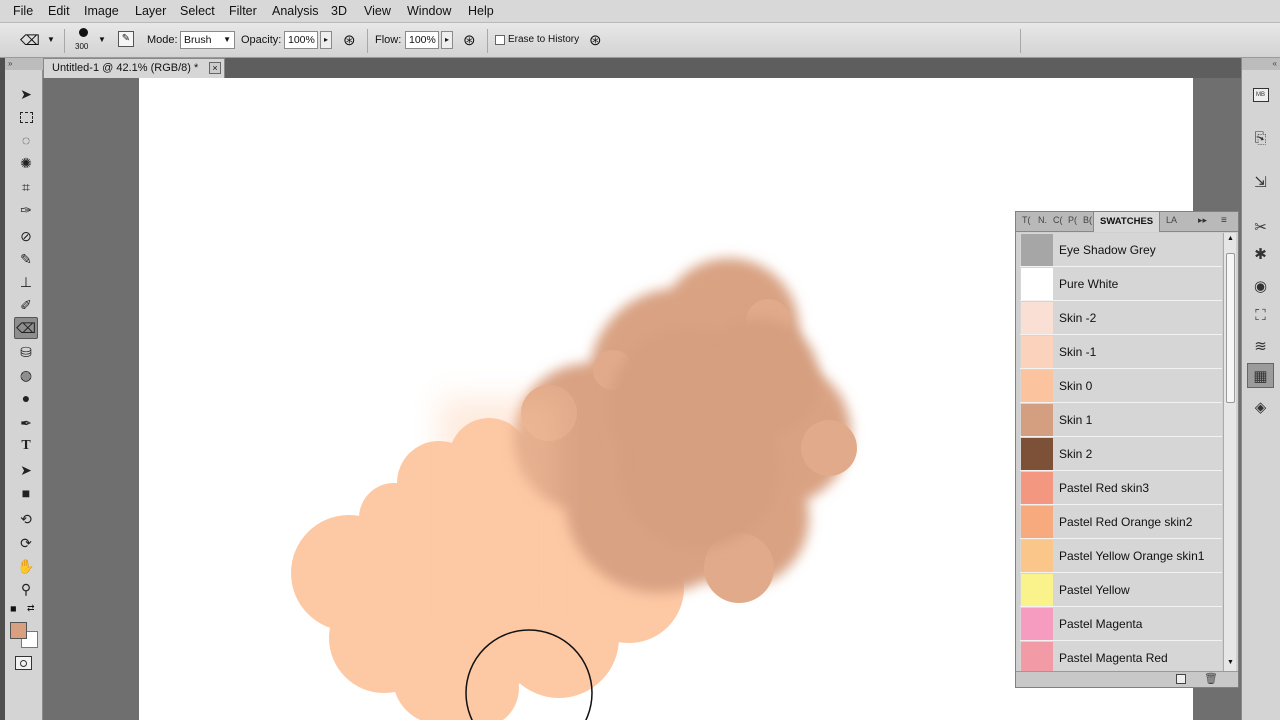 The image size is (1280, 720). What do you see at coordinates (1211, 678) in the screenshot?
I see `trash-icon: 🗑` at bounding box center [1211, 678].